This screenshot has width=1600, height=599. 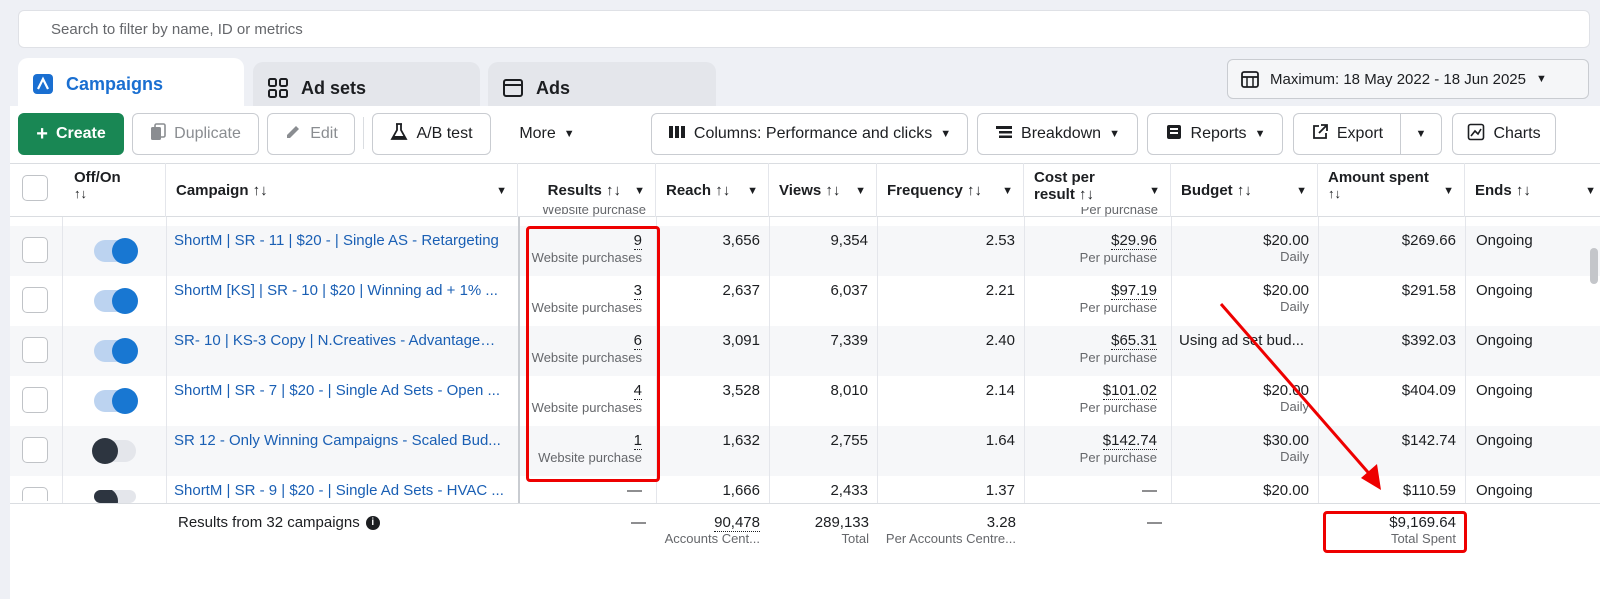 What do you see at coordinates (741, 440) in the screenshot?
I see `reach-cell: 1,632` at bounding box center [741, 440].